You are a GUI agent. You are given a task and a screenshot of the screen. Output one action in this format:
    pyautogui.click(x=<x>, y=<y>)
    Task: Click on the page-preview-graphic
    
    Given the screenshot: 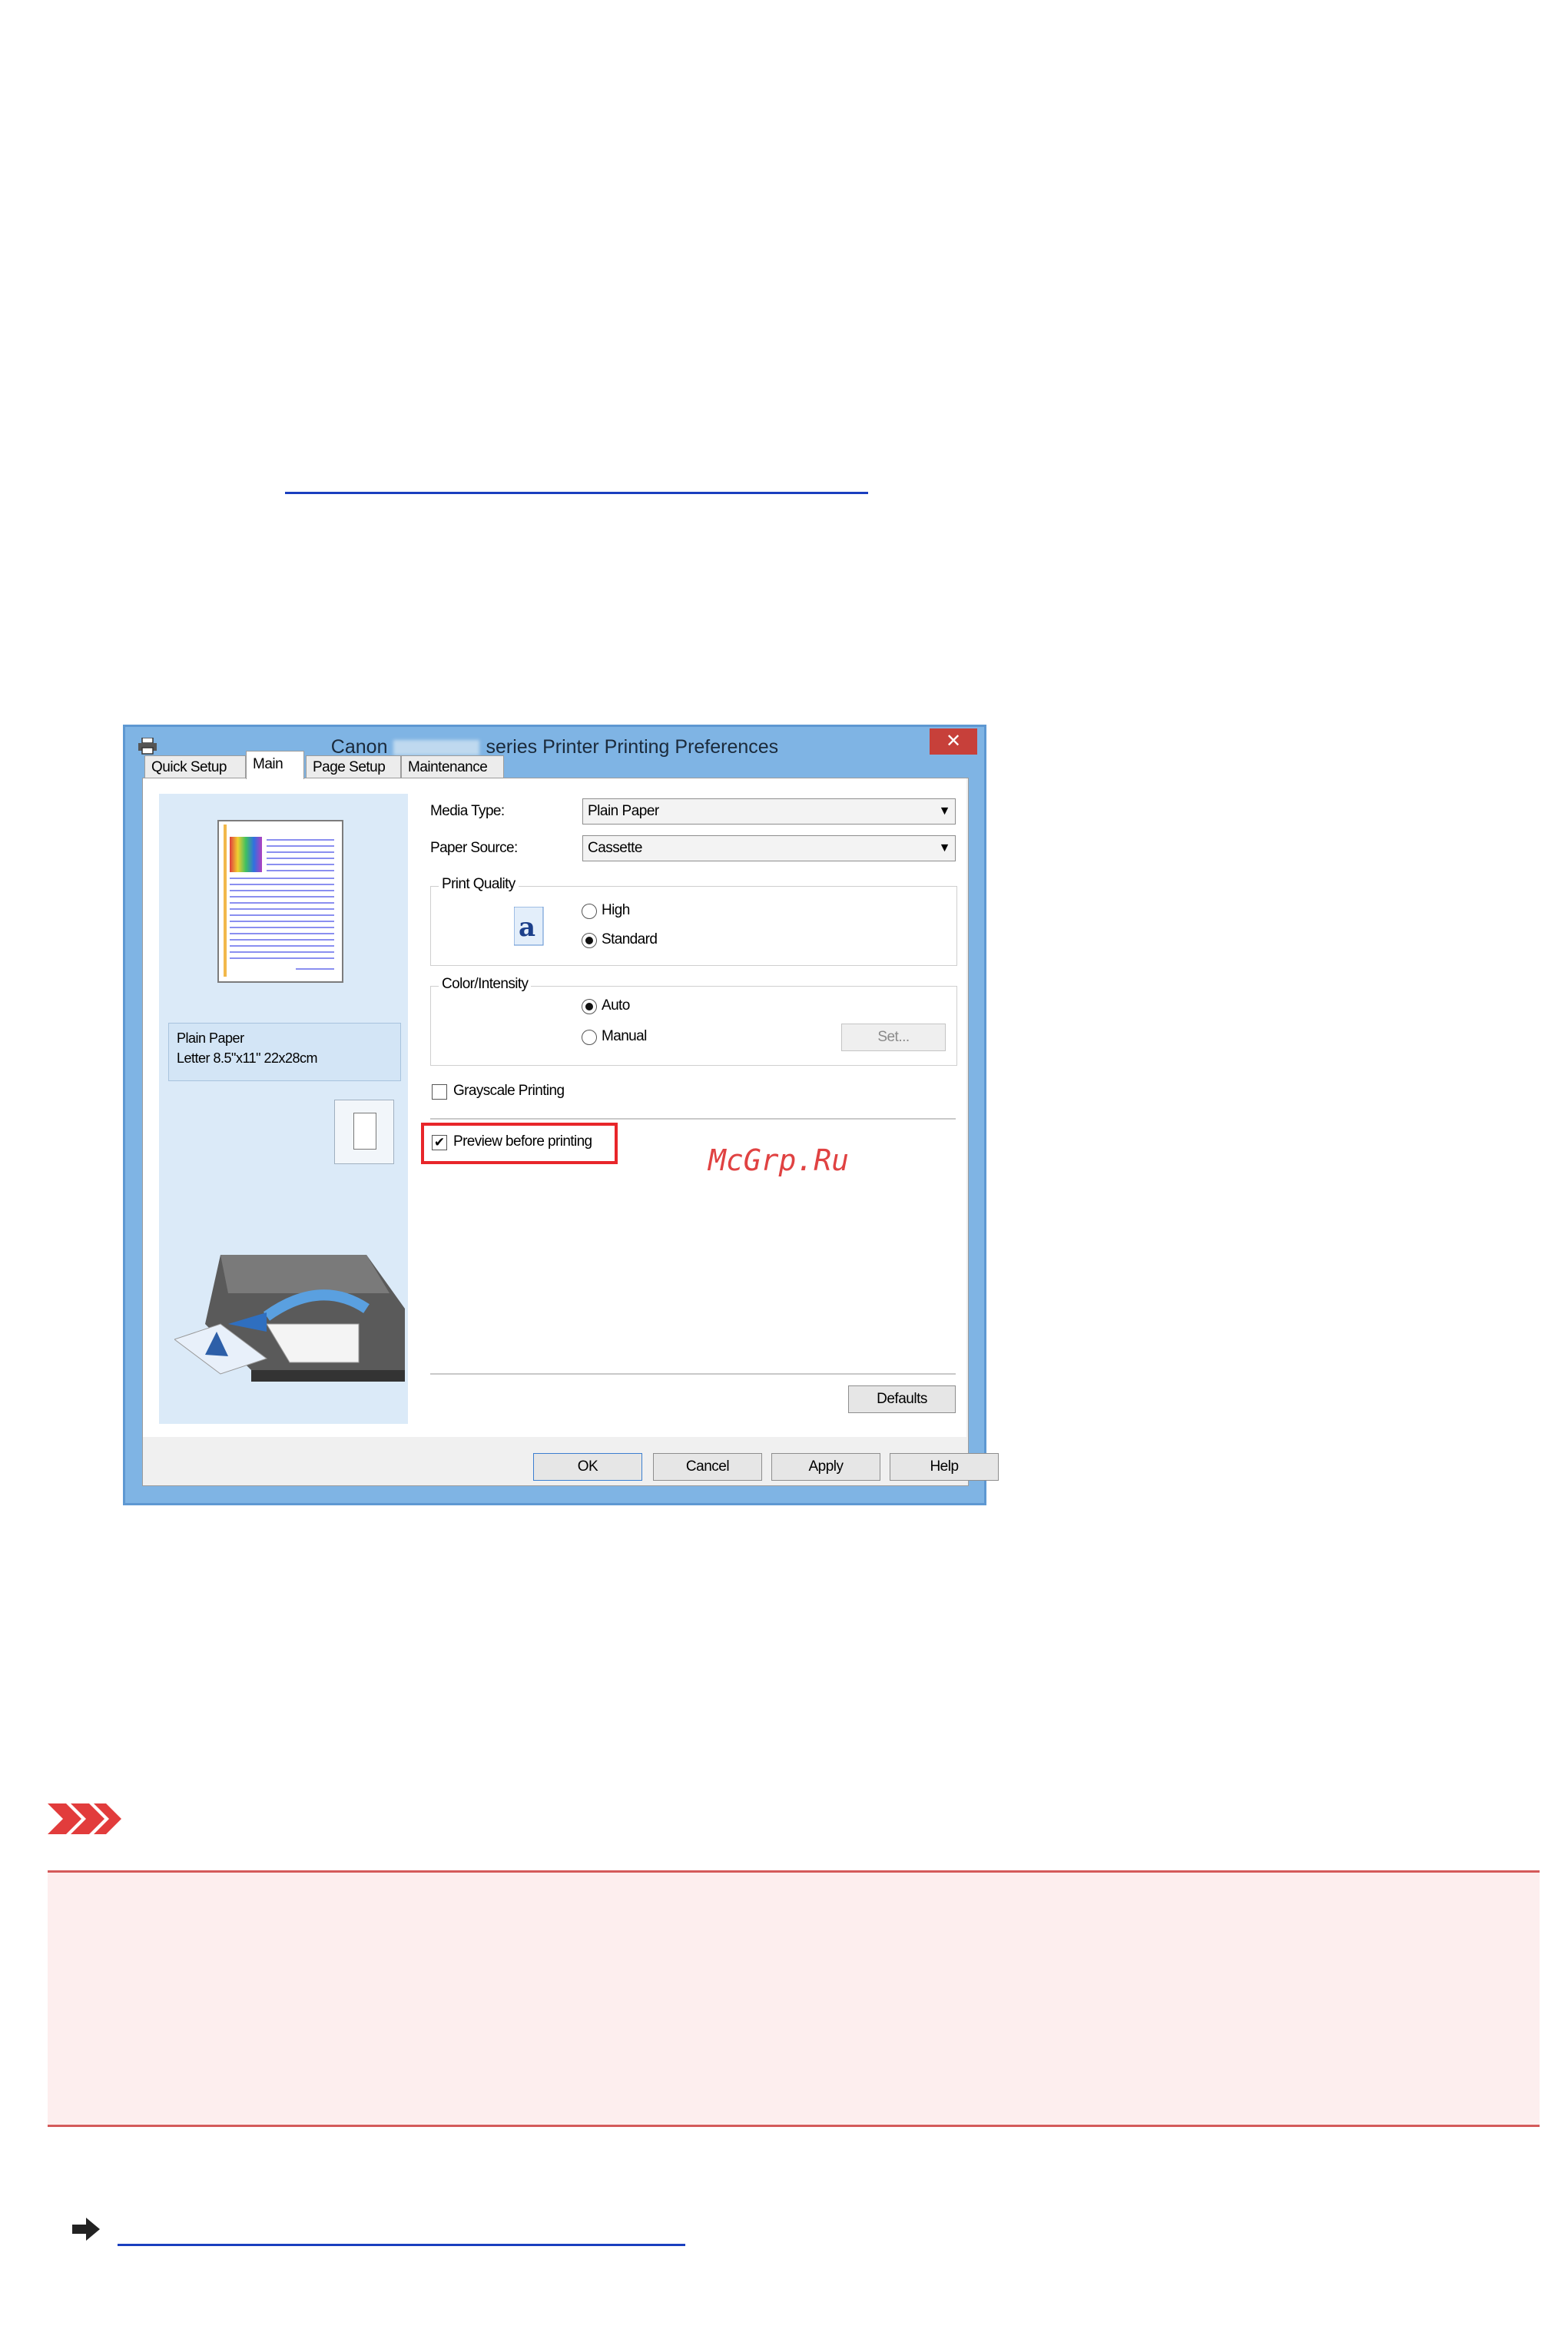 What is the action you would take?
    pyautogui.click(x=279, y=901)
    